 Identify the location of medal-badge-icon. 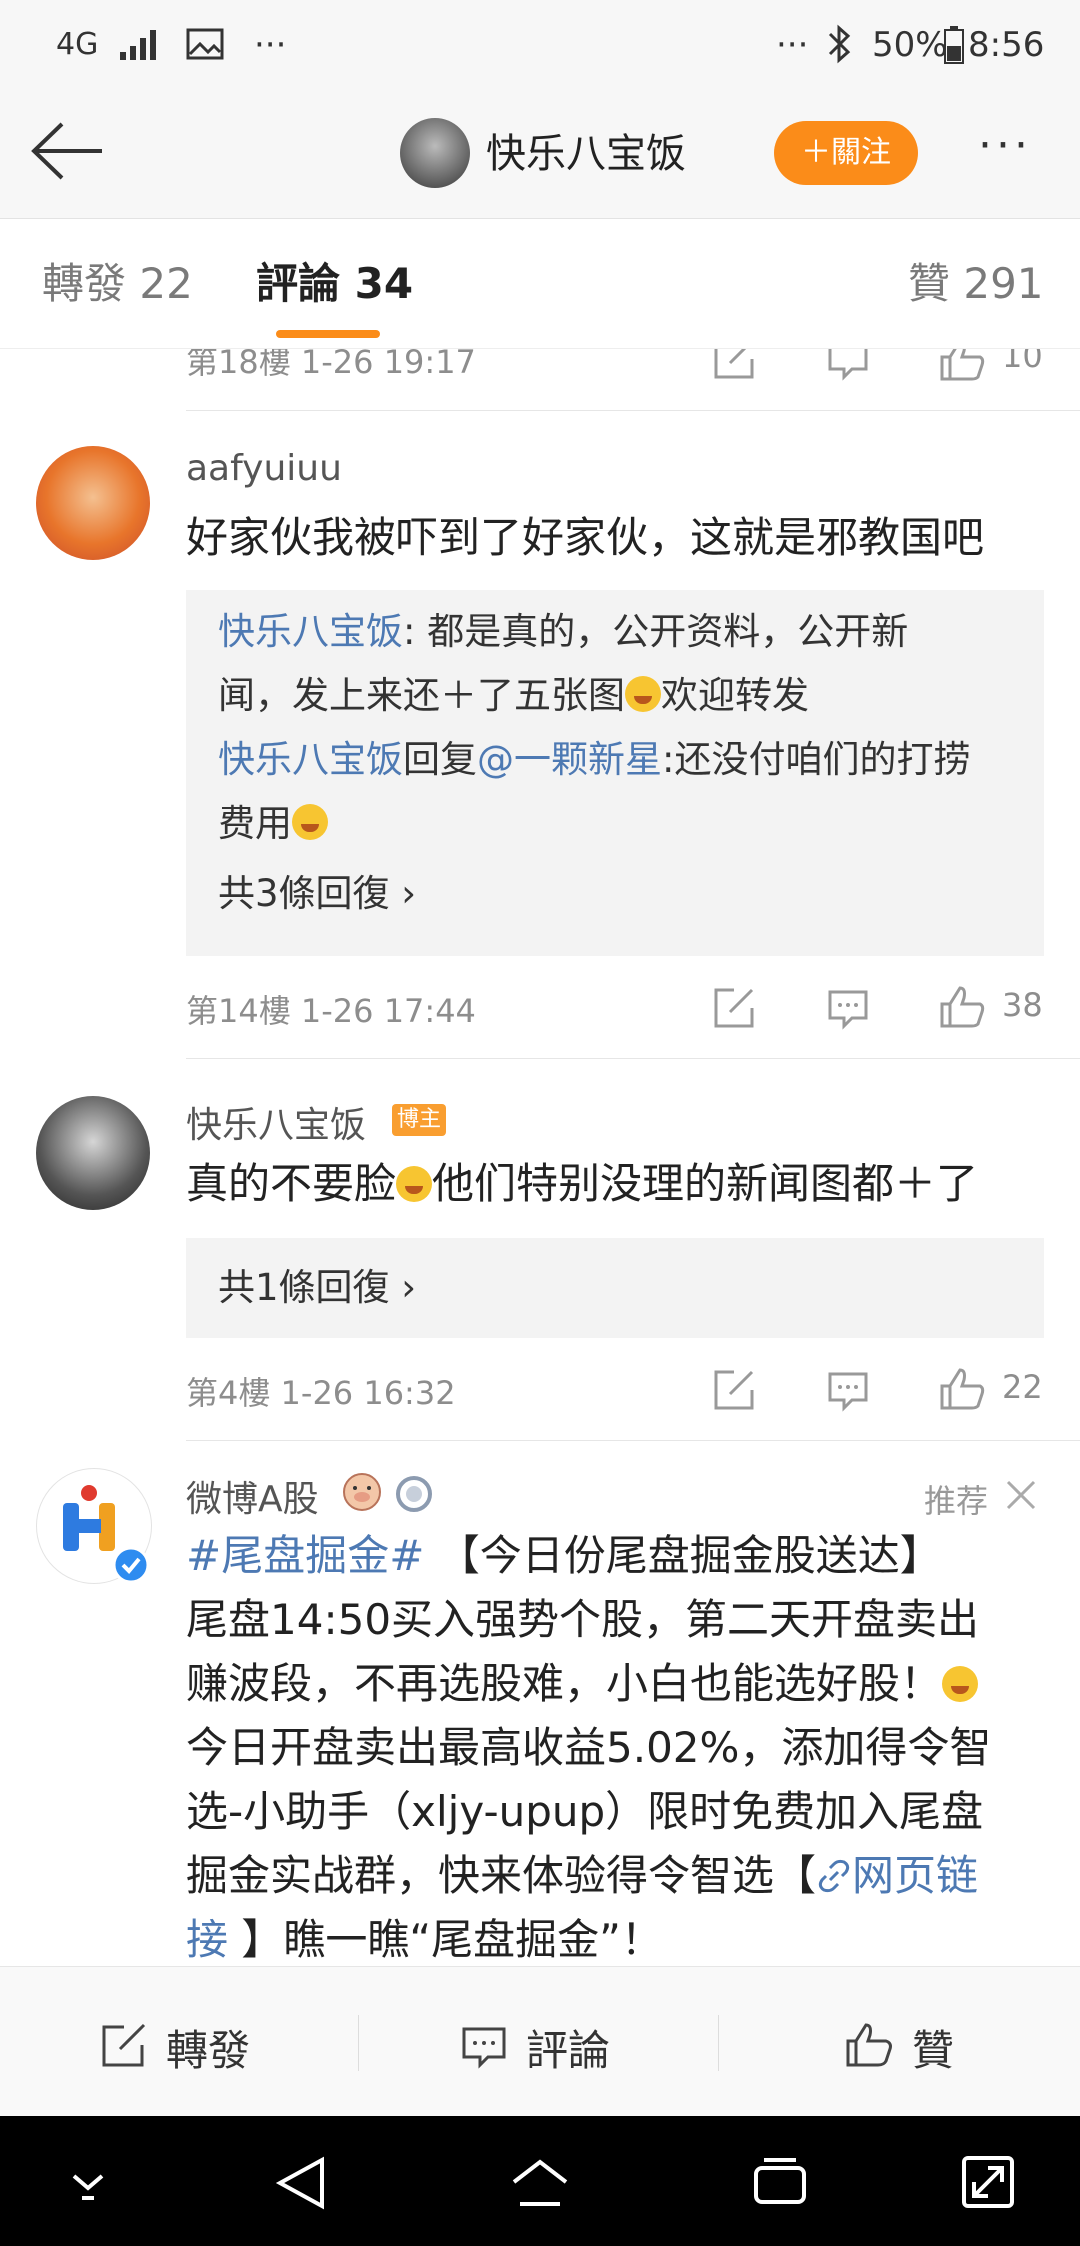
(414, 1494).